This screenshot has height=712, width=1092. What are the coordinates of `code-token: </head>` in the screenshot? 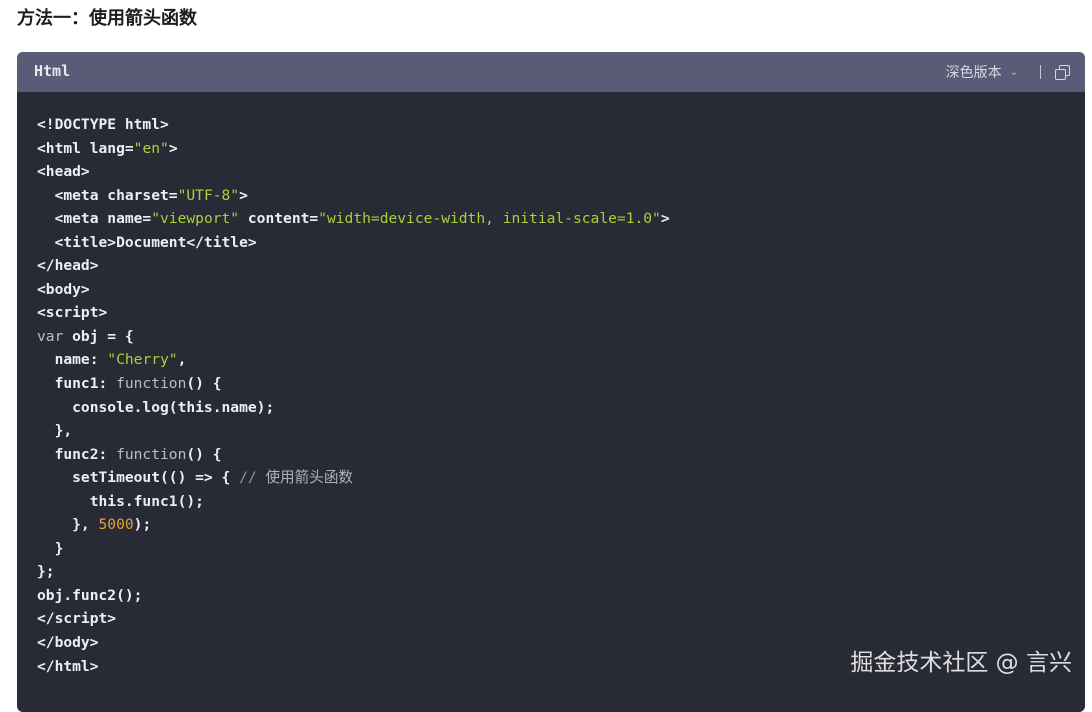 It's located at (68, 266).